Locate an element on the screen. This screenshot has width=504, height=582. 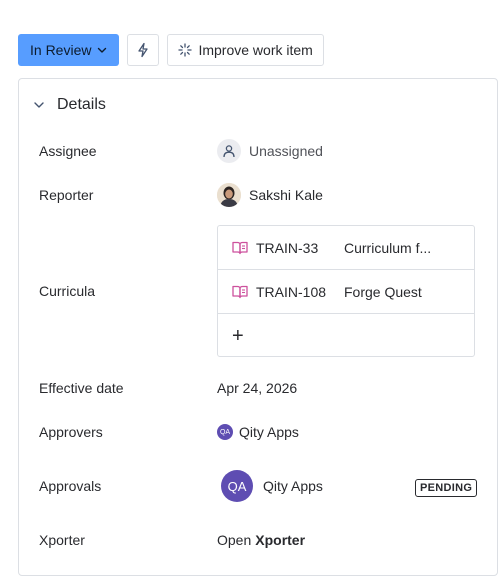
assignee-label: Assignee is located at coordinates (68, 151).